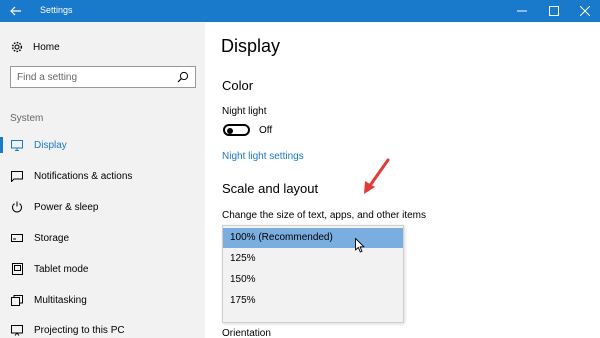  I want to click on monitor-icon, so click(17, 145).